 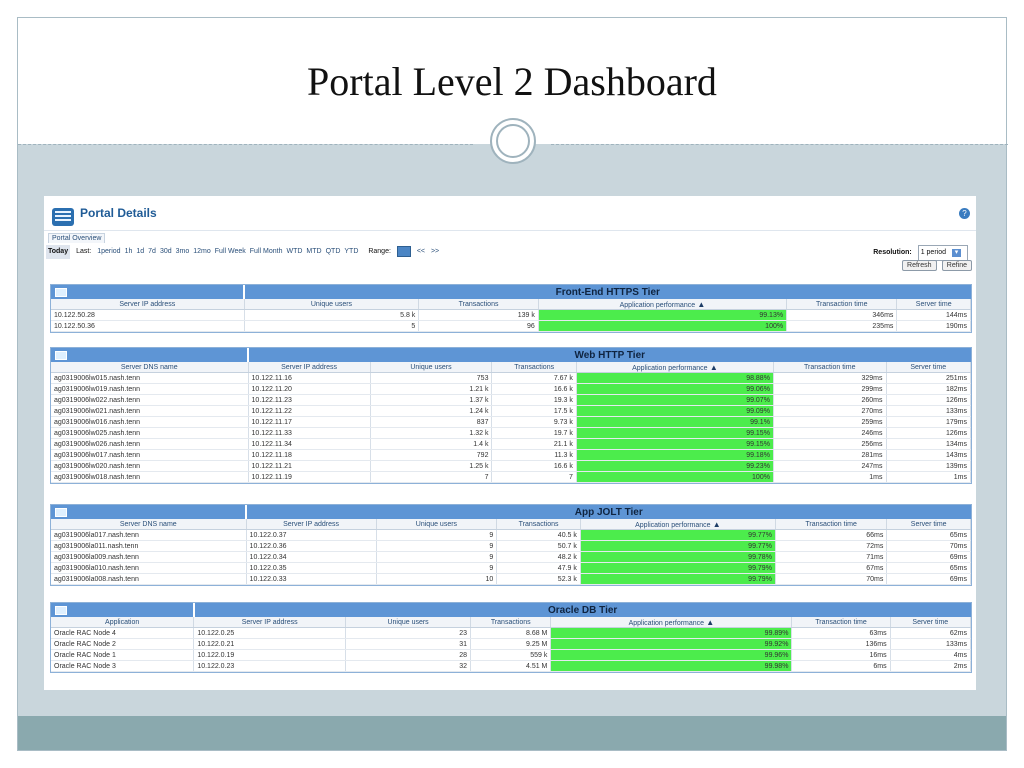 I want to click on table-cell: 10.122.0.19, so click(x=270, y=655).